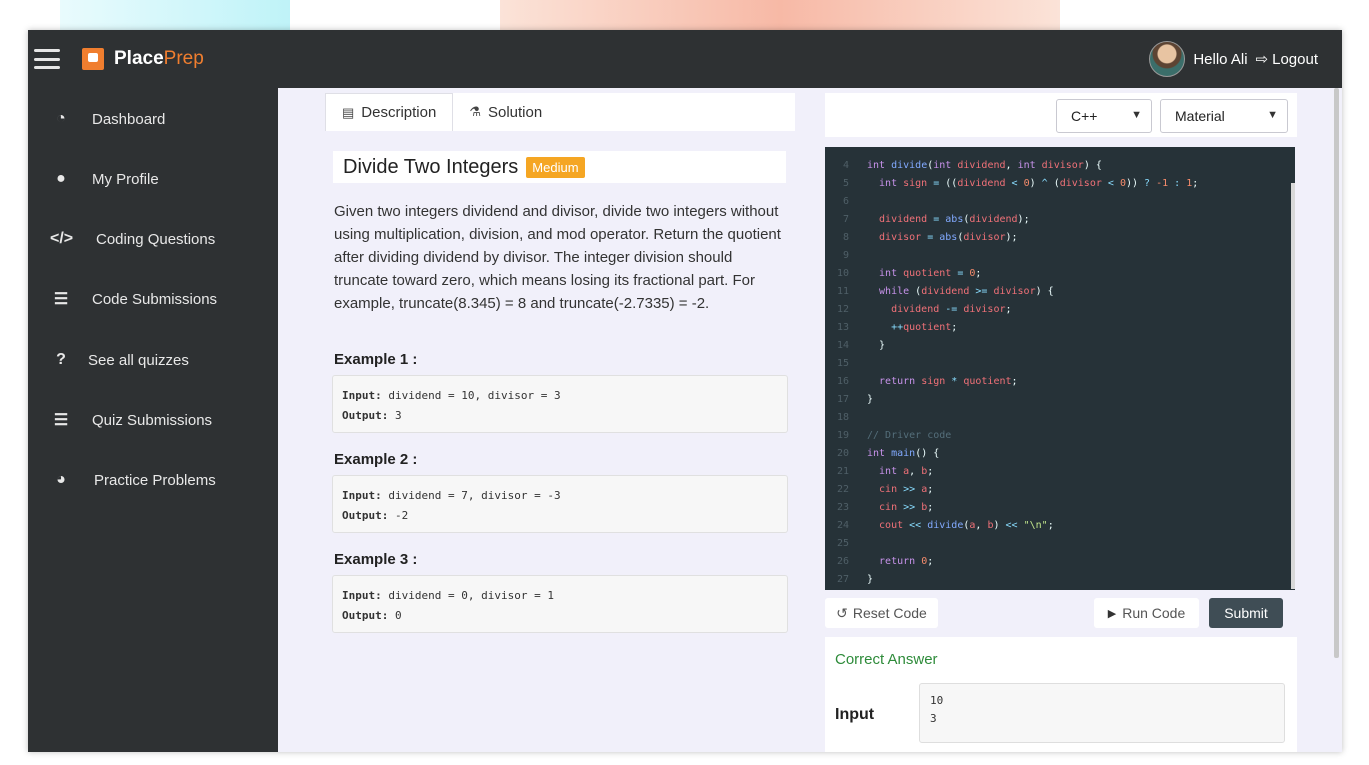 This screenshot has height=765, width=1369. Describe the element at coordinates (685, 59) in the screenshot. I see `top-navbar: PlacePrep Hello Ali ⇨ Logout` at that location.